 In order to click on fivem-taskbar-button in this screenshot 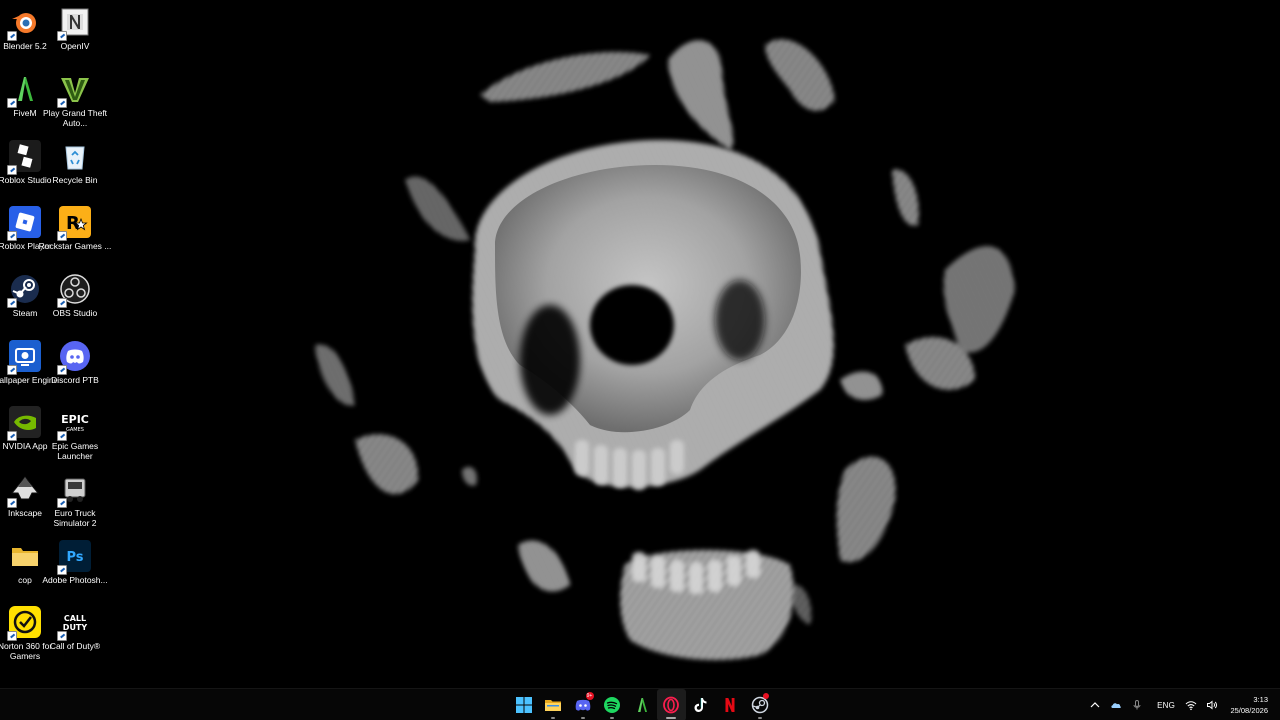, I will do `click(642, 704)`.